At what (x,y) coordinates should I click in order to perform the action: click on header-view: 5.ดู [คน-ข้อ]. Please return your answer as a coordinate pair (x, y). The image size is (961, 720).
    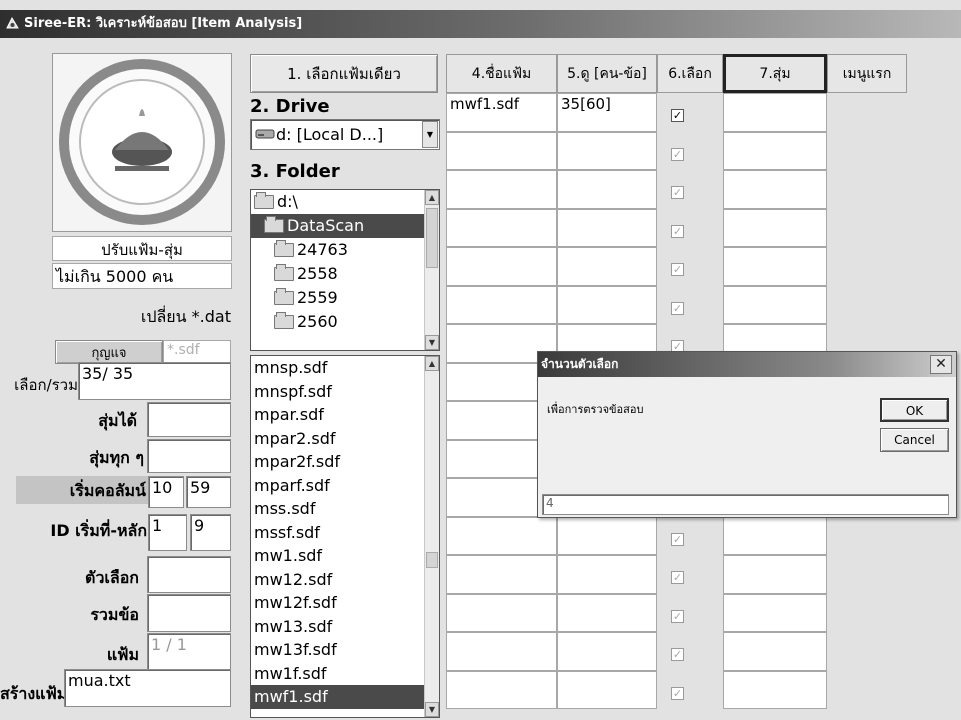
    Looking at the image, I should click on (607, 73).